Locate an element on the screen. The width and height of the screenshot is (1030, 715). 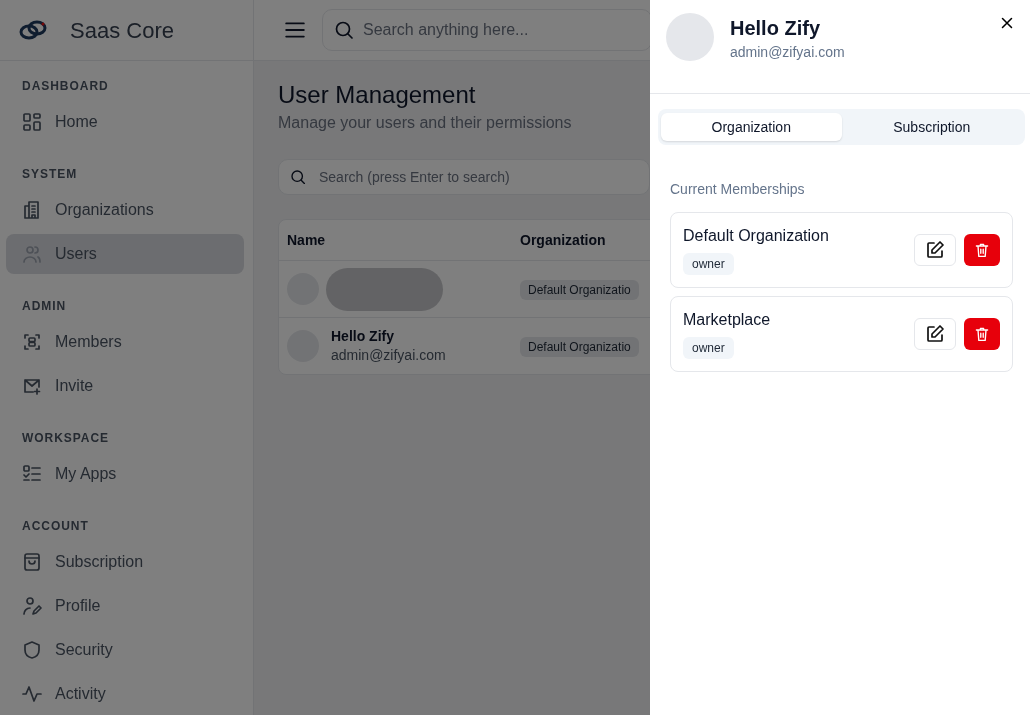
sidebar-item: Home is located at coordinates (125, 122).